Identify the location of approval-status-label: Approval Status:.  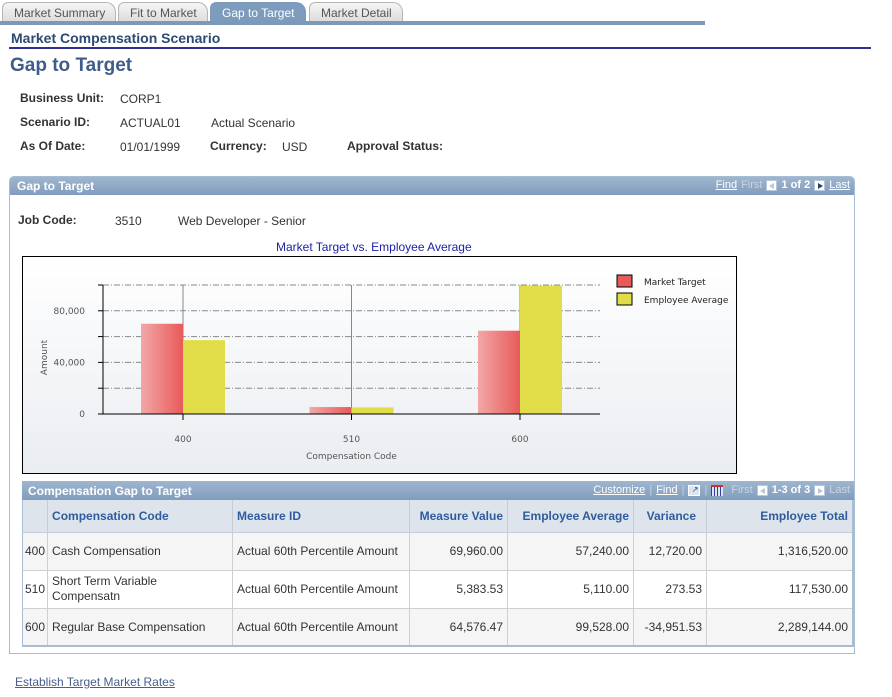
(395, 146).